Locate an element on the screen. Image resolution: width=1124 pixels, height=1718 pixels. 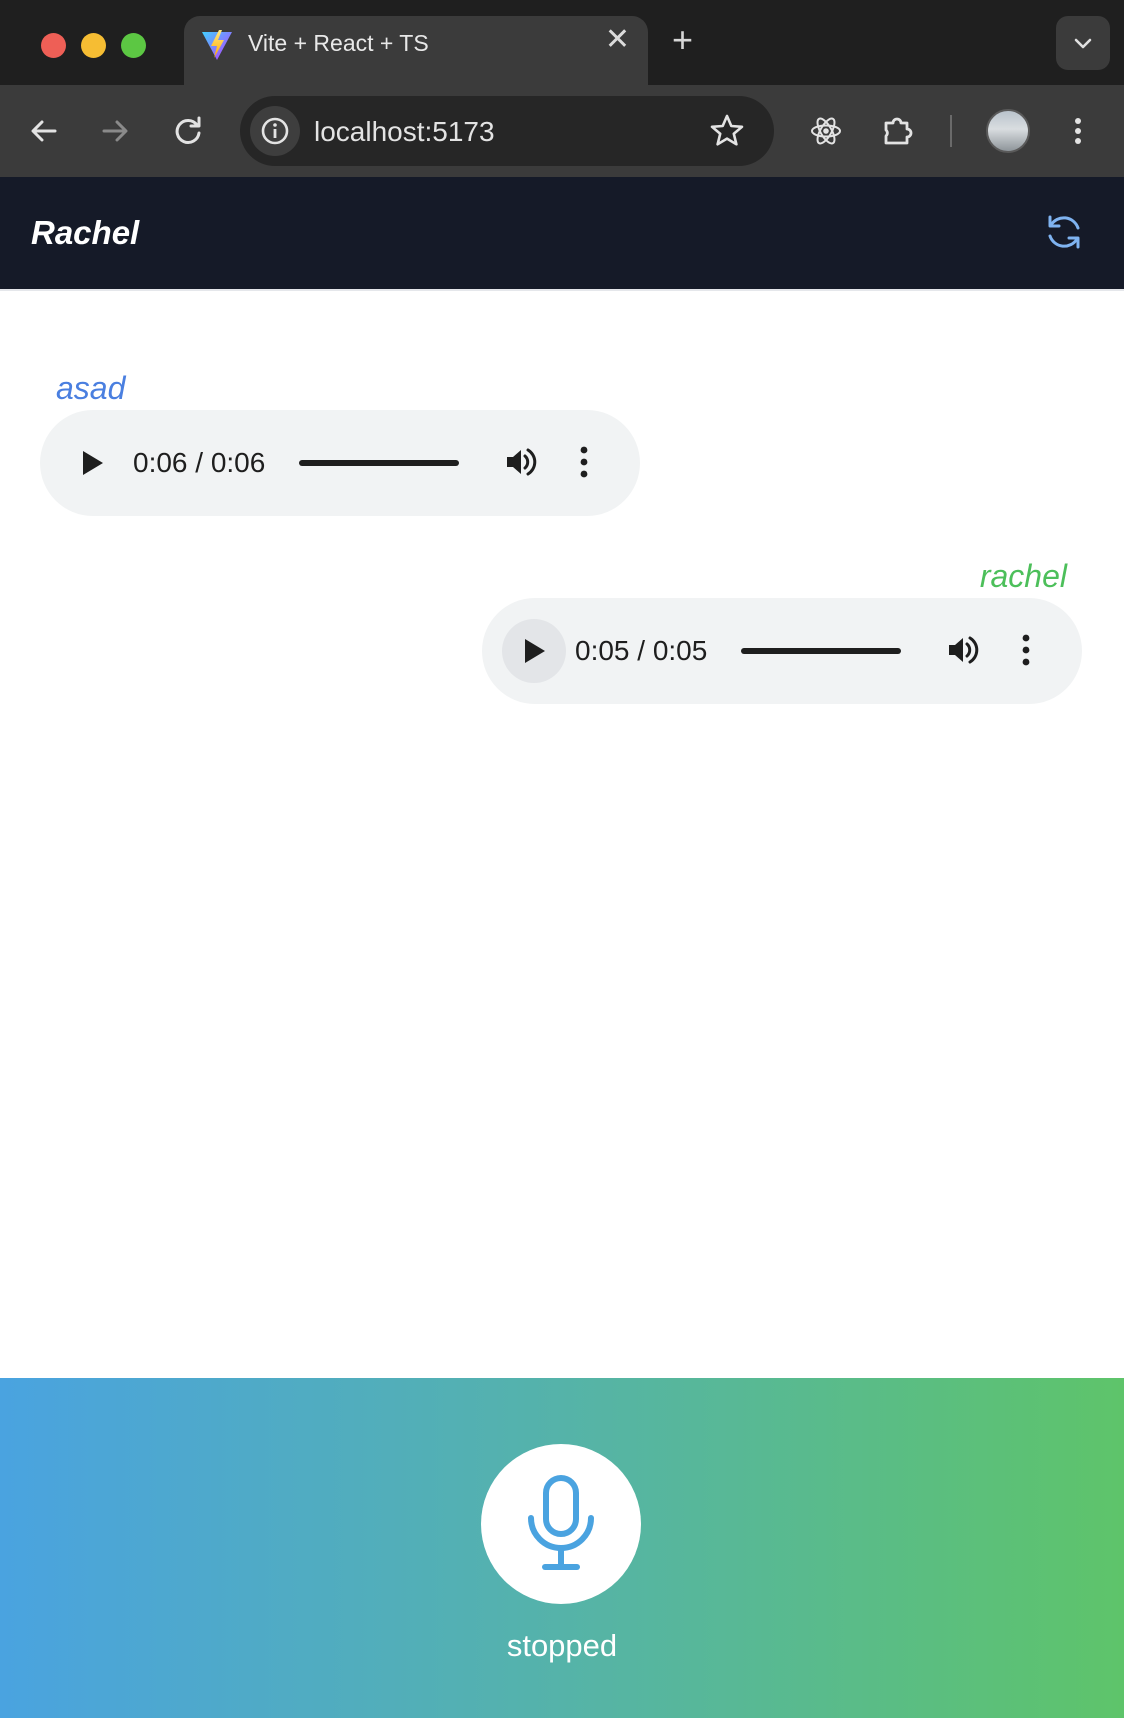
tab-title: Vite + React + TS is located at coordinates (338, 43).